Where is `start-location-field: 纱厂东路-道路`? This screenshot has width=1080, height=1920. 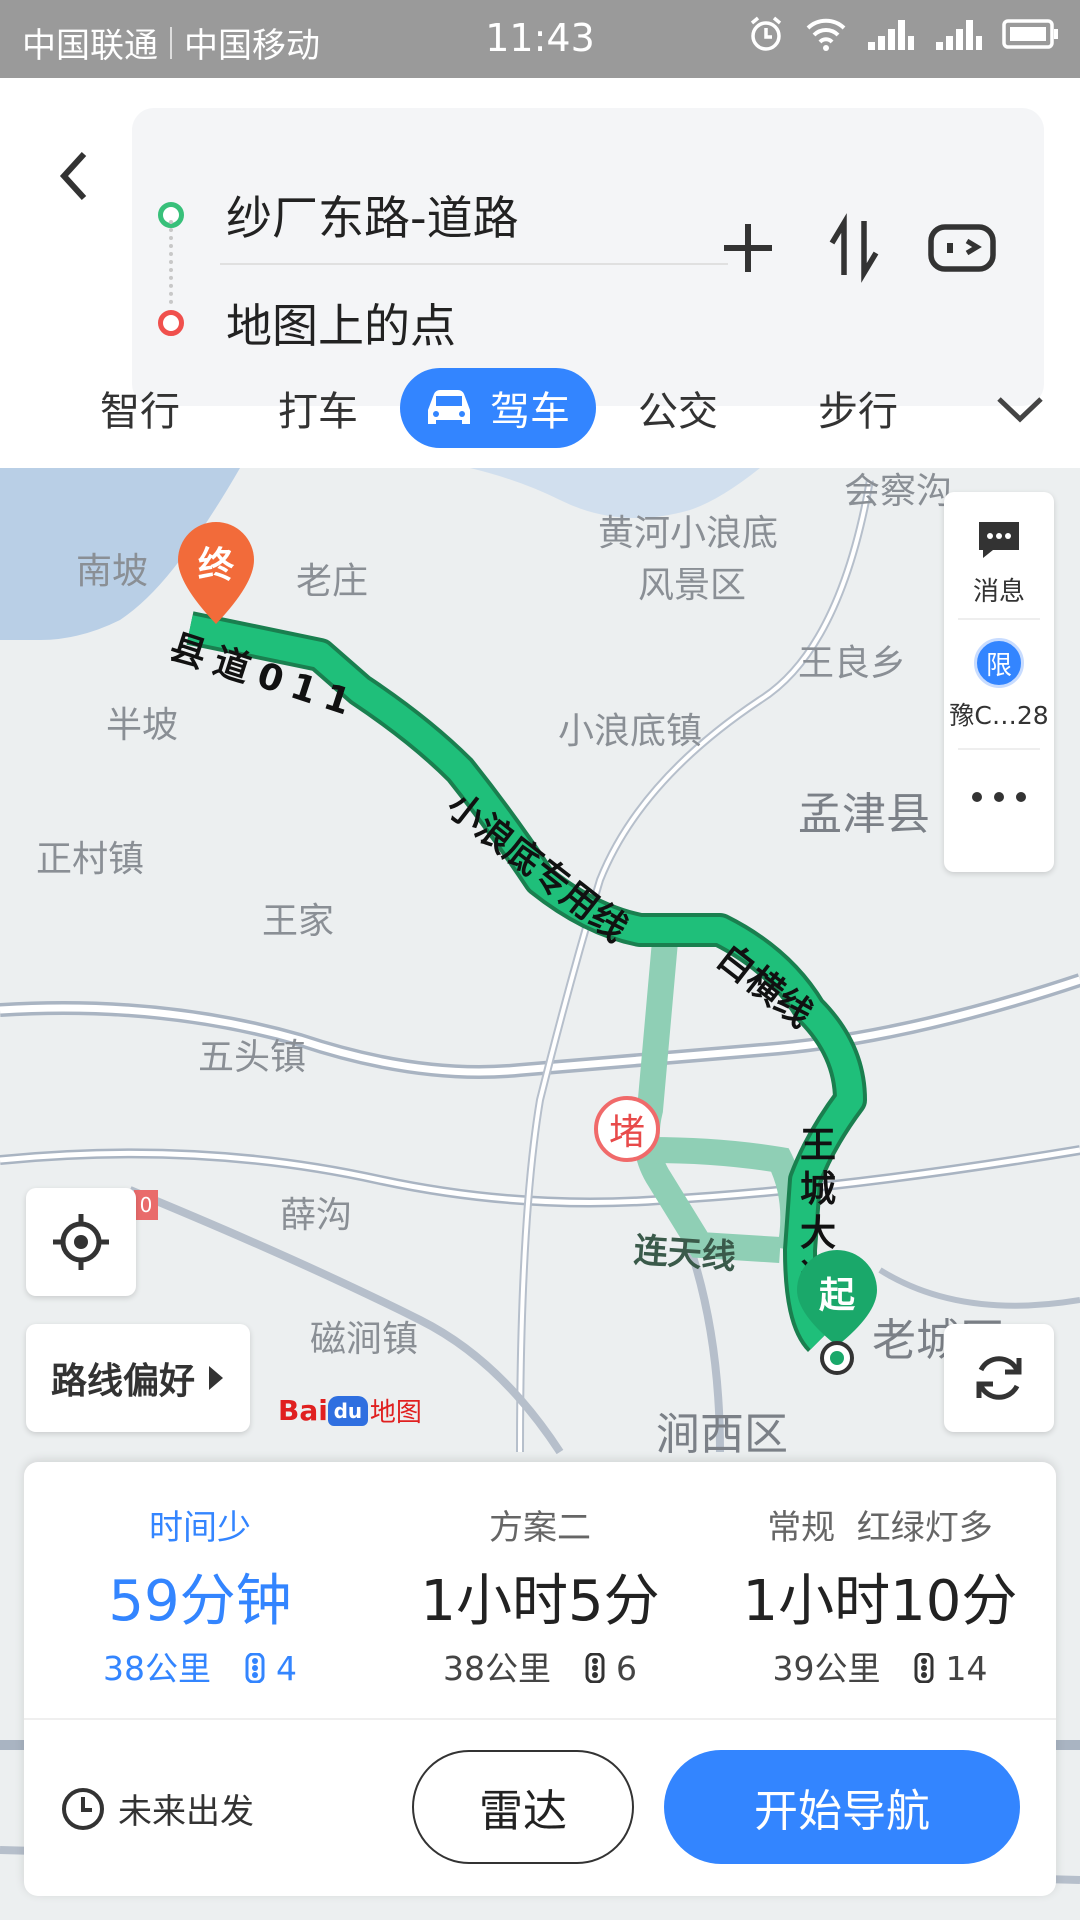 start-location-field: 纱厂东路-道路 is located at coordinates (432, 215).